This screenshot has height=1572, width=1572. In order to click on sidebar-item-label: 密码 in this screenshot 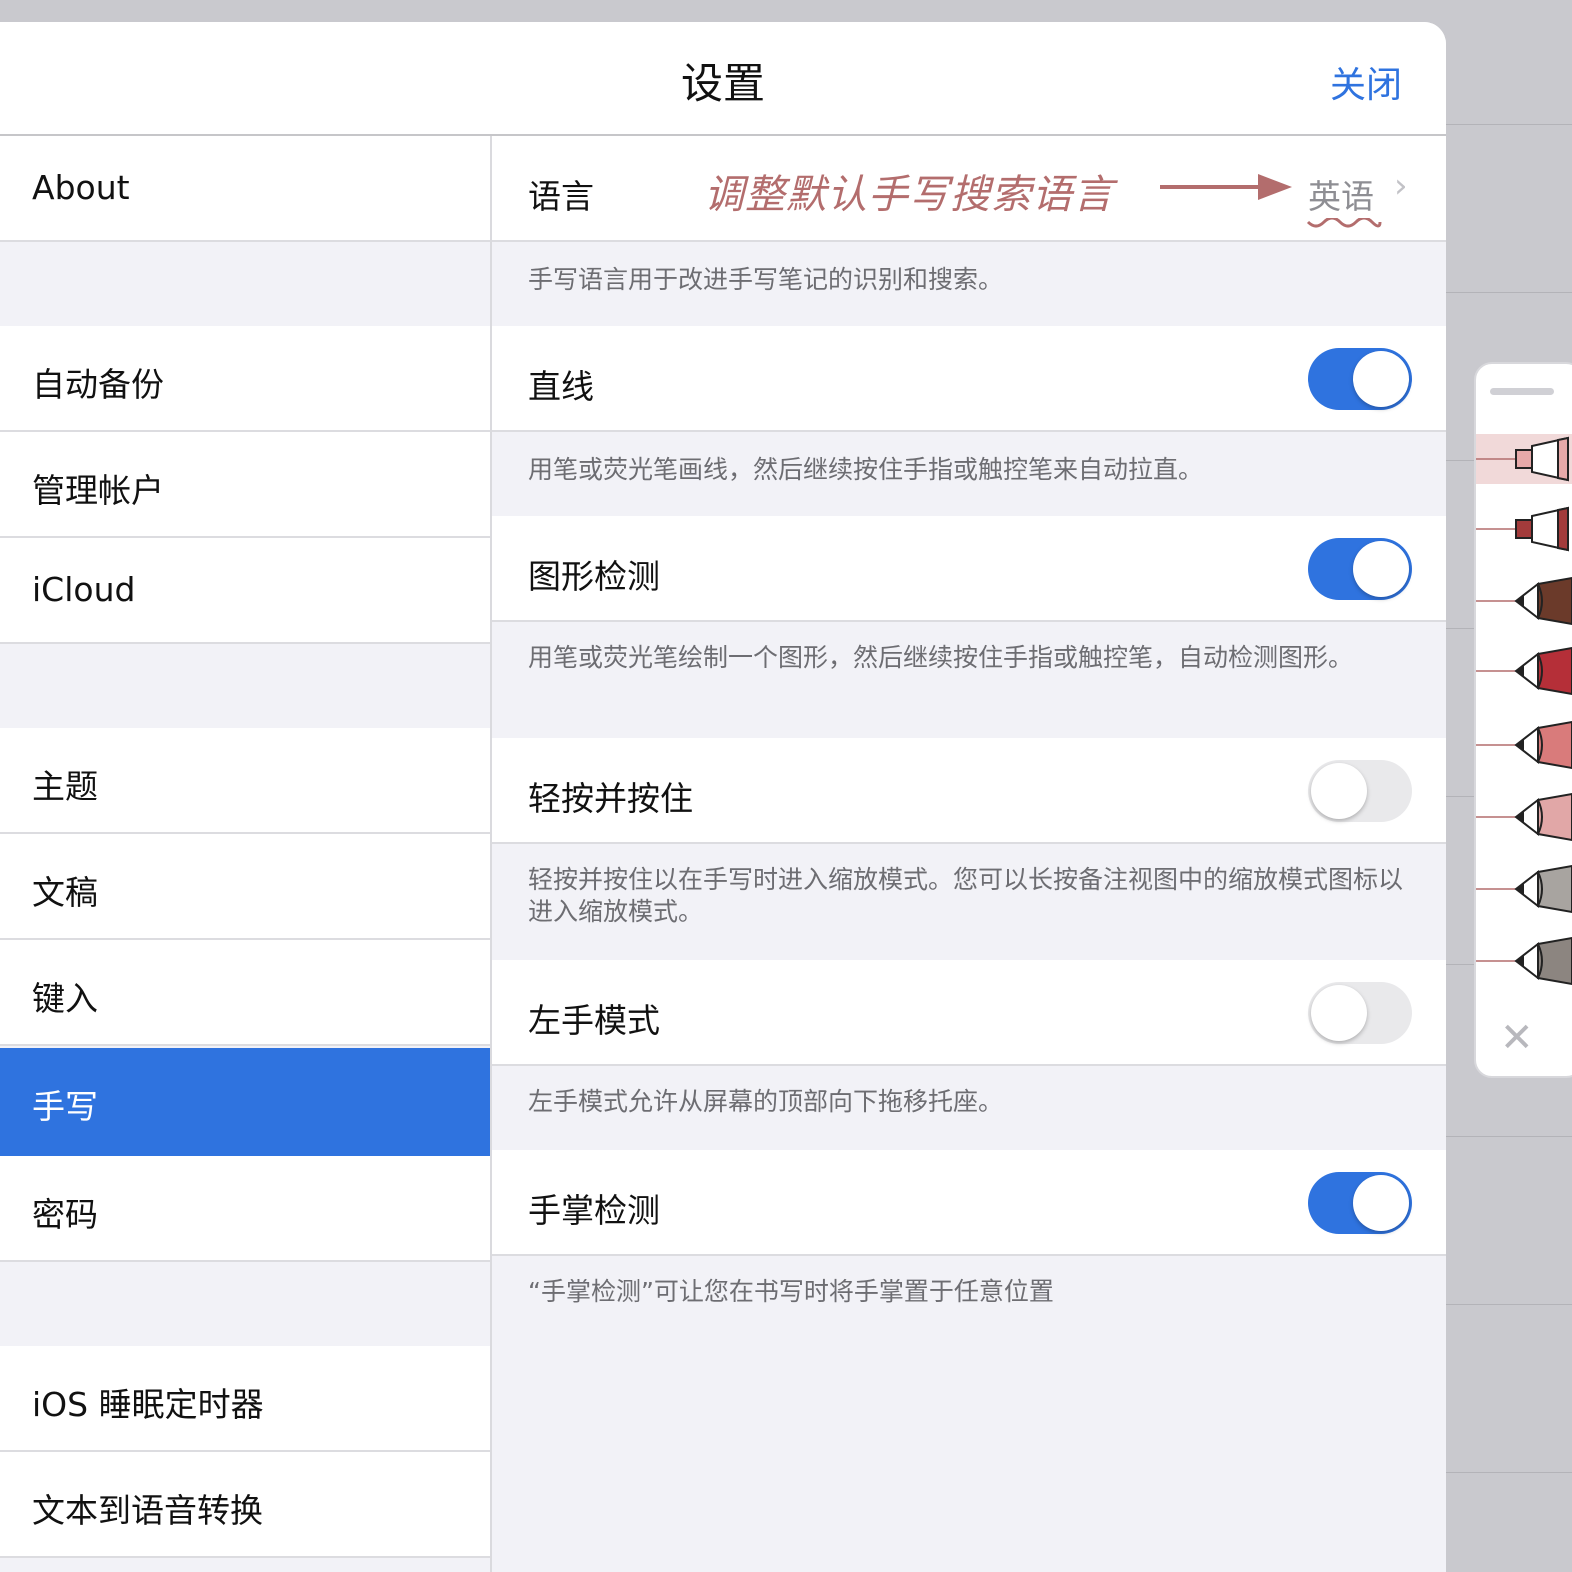, I will do `click(65, 1214)`.